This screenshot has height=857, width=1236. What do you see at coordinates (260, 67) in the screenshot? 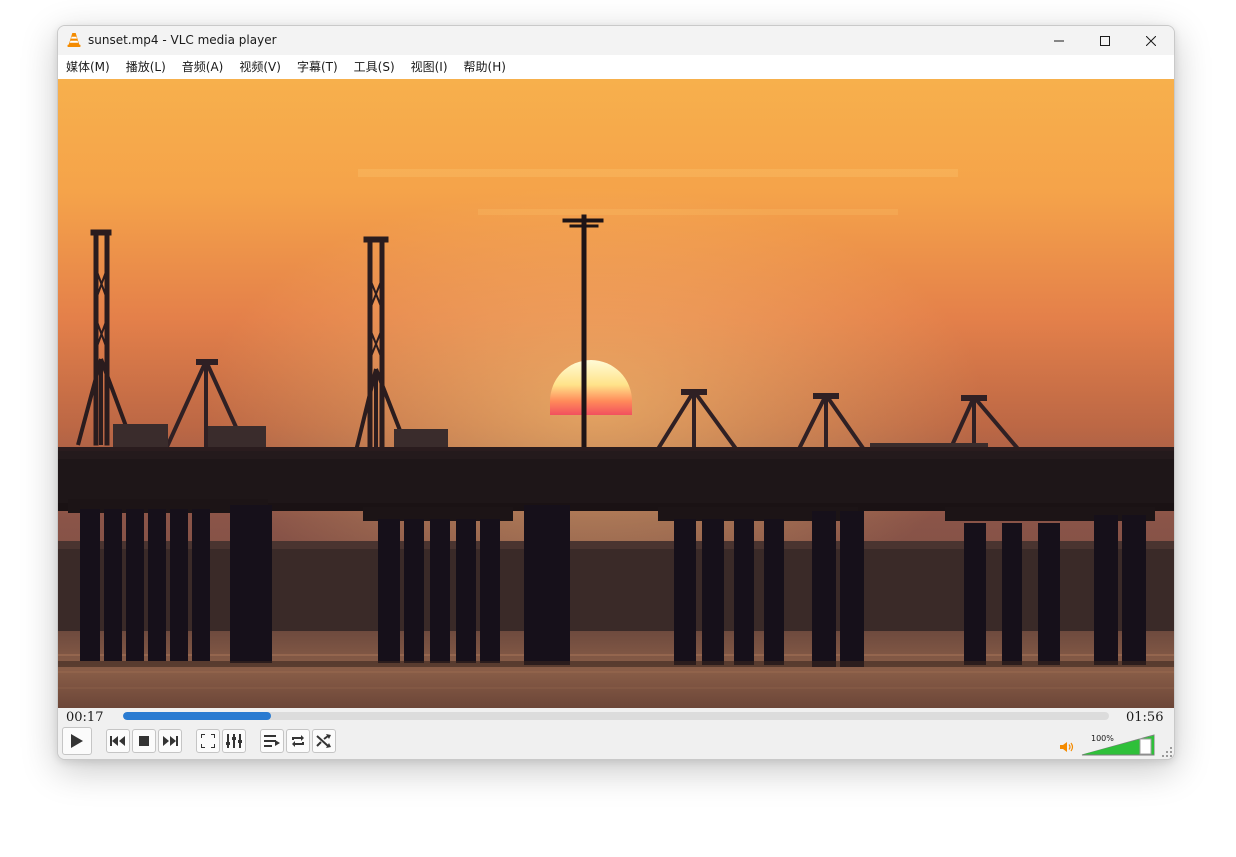
I see `menu-video: 视频(V)` at bounding box center [260, 67].